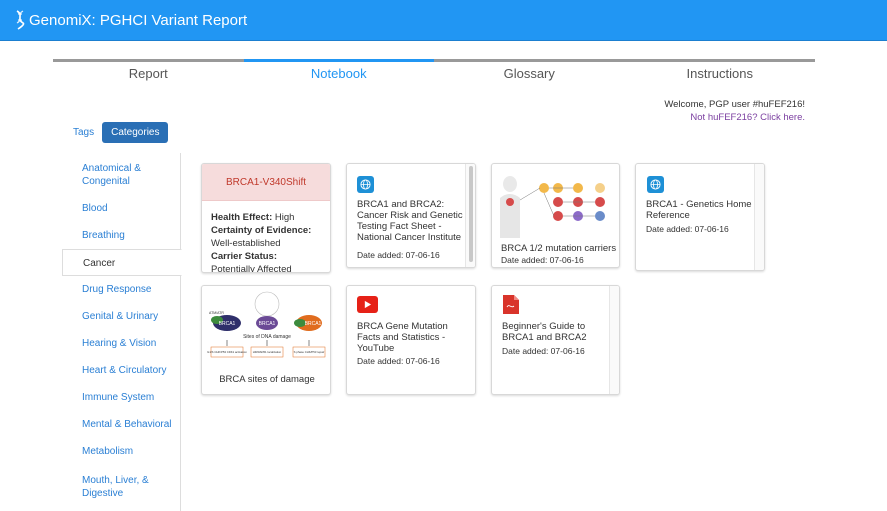 The image size is (887, 511). I want to click on sidebar-item-heart: Heart & Circulatory, so click(121, 370).